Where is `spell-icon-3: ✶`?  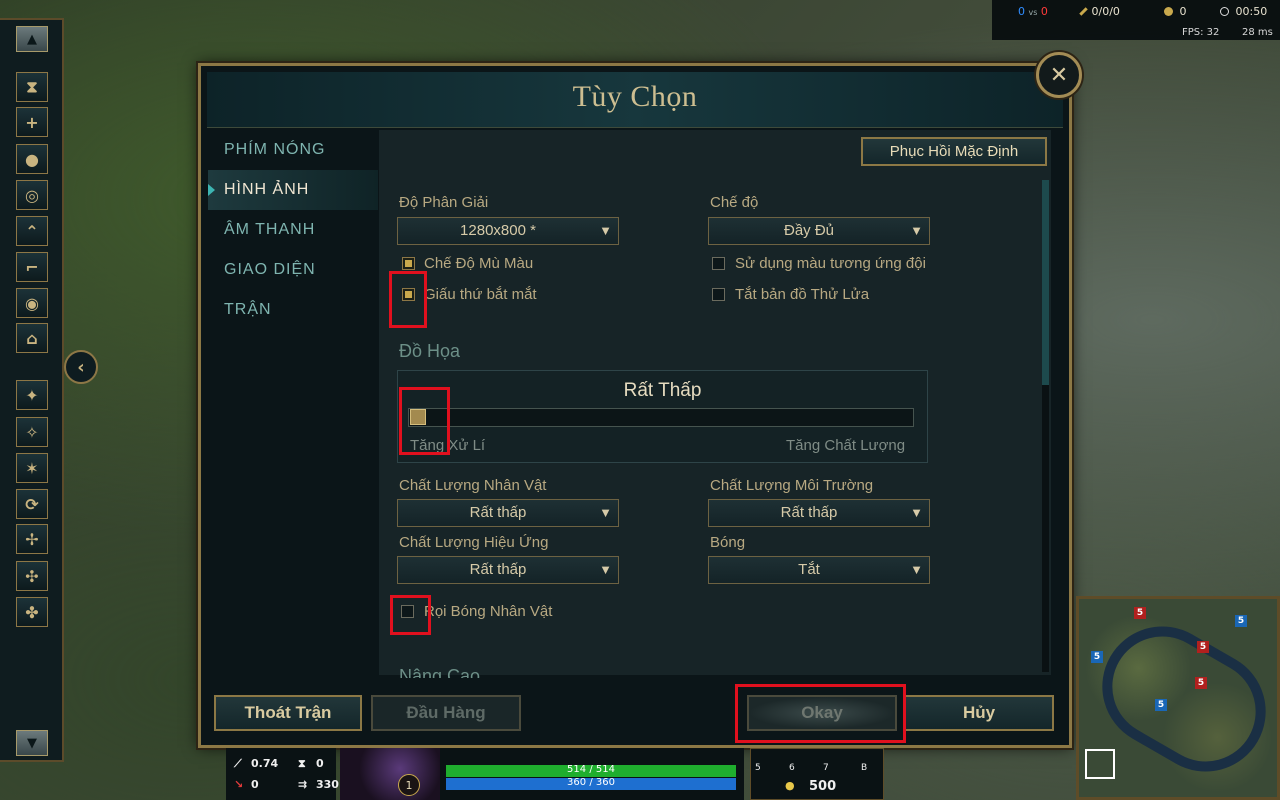 spell-icon-3: ✶ is located at coordinates (32, 468).